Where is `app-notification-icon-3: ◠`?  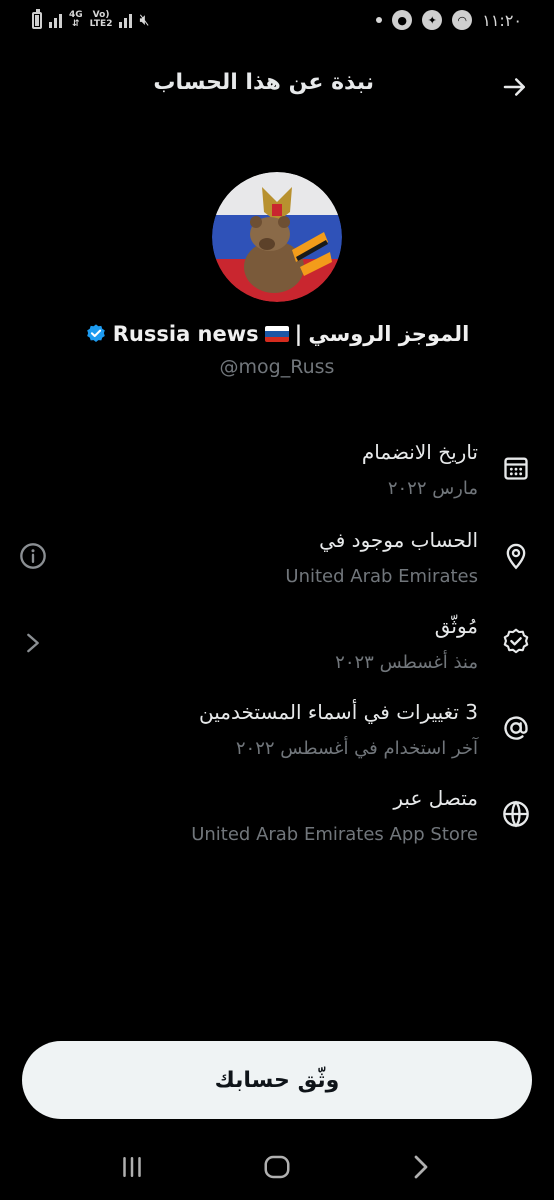 app-notification-icon-3: ◠ is located at coordinates (462, 20).